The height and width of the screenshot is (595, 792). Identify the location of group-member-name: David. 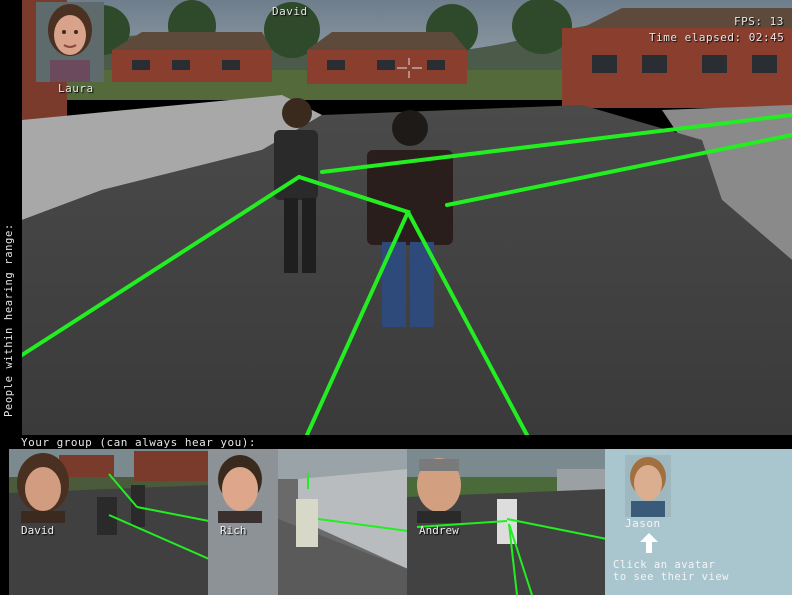
(38, 530).